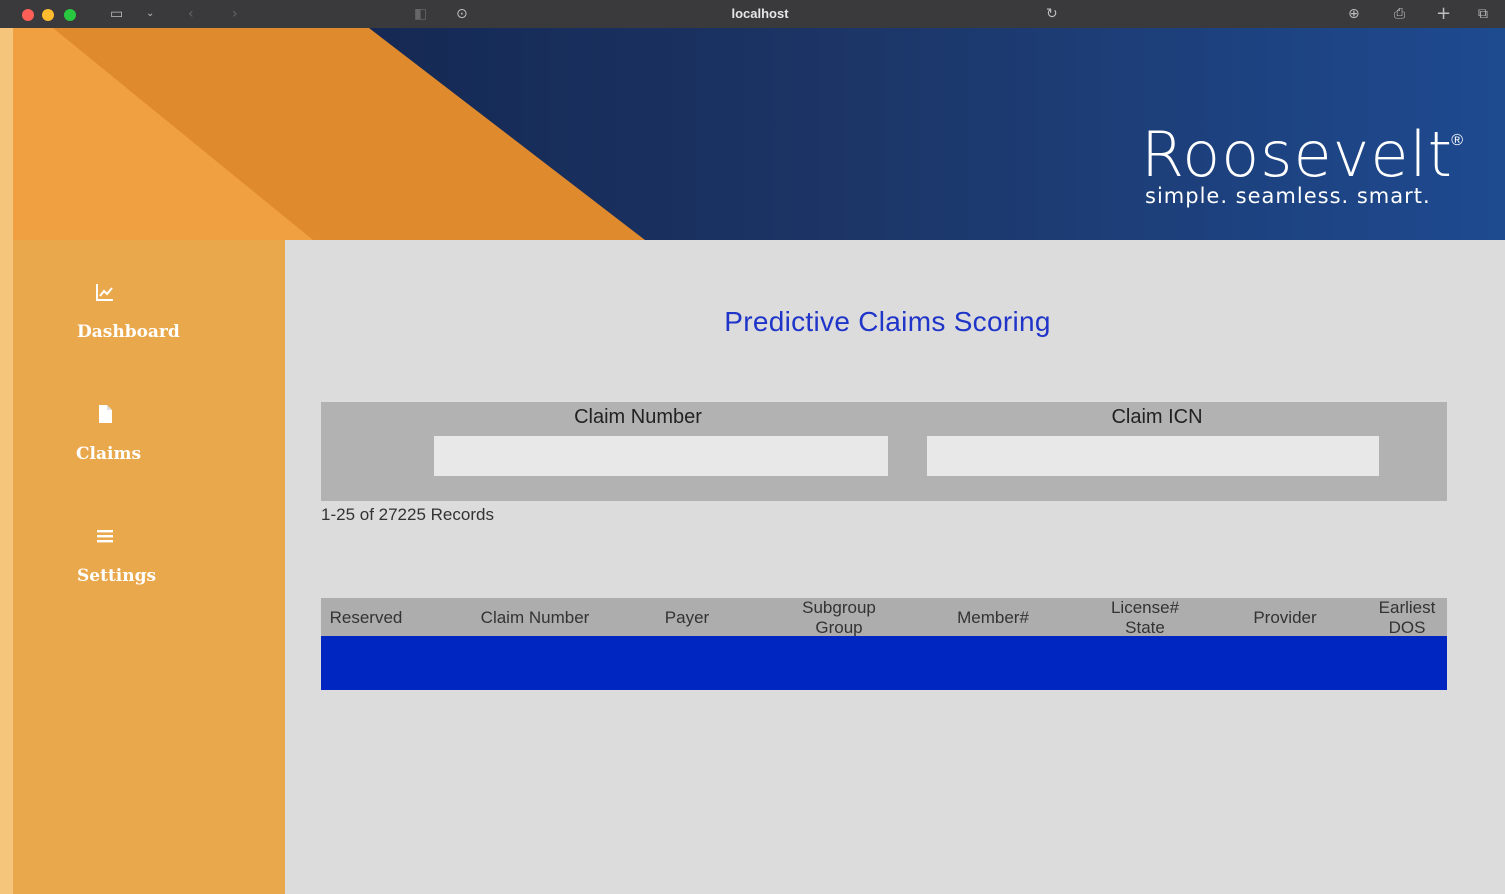  What do you see at coordinates (1399, 14) in the screenshot?
I see `share-icon: ⎙` at bounding box center [1399, 14].